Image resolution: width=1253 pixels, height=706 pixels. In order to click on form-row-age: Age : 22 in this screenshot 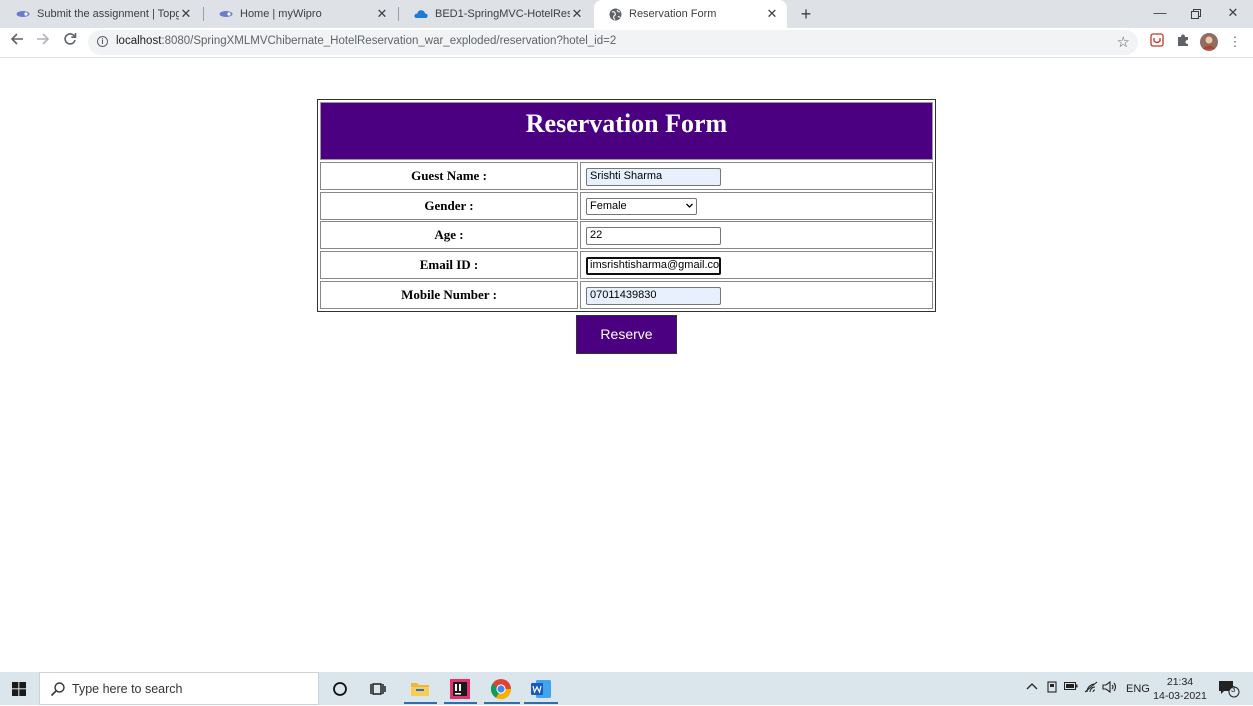, I will do `click(626, 235)`.